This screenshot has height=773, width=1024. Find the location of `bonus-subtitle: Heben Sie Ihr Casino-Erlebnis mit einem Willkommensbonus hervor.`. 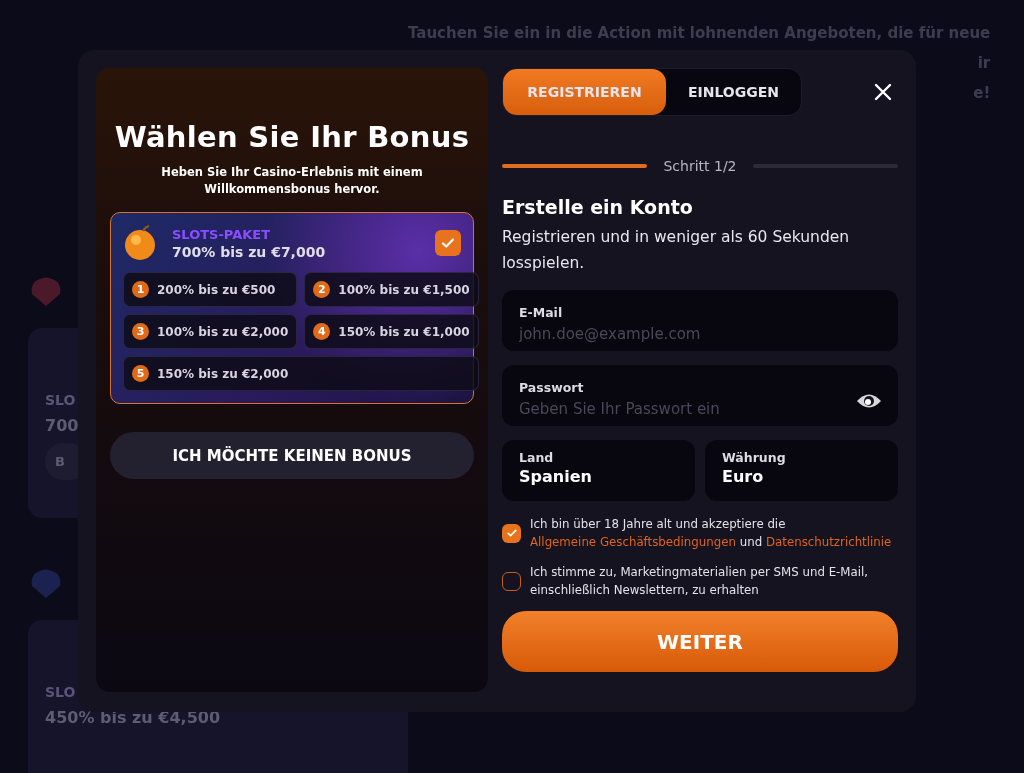

bonus-subtitle: Heben Sie Ihr Casino-Erlebnis mit einem Willkommensbonus hervor. is located at coordinates (292, 181).